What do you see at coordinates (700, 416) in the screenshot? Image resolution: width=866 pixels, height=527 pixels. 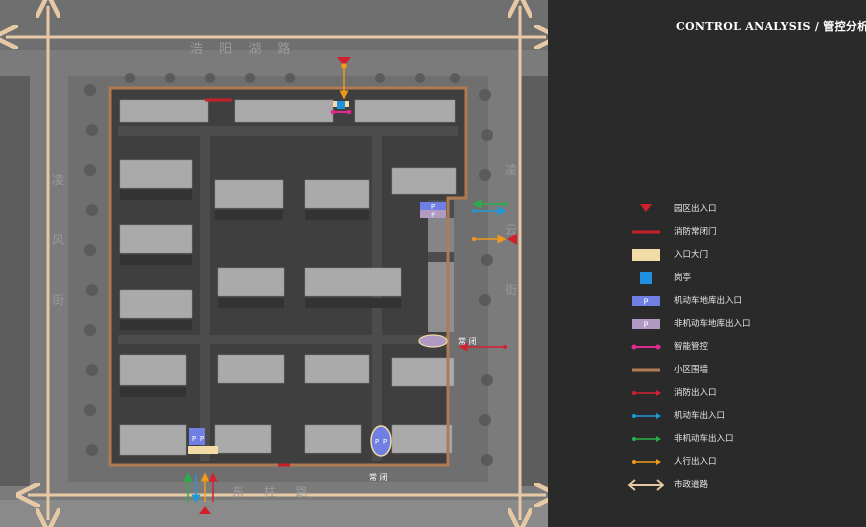 I see `legend-label: 机动车出入口` at bounding box center [700, 416].